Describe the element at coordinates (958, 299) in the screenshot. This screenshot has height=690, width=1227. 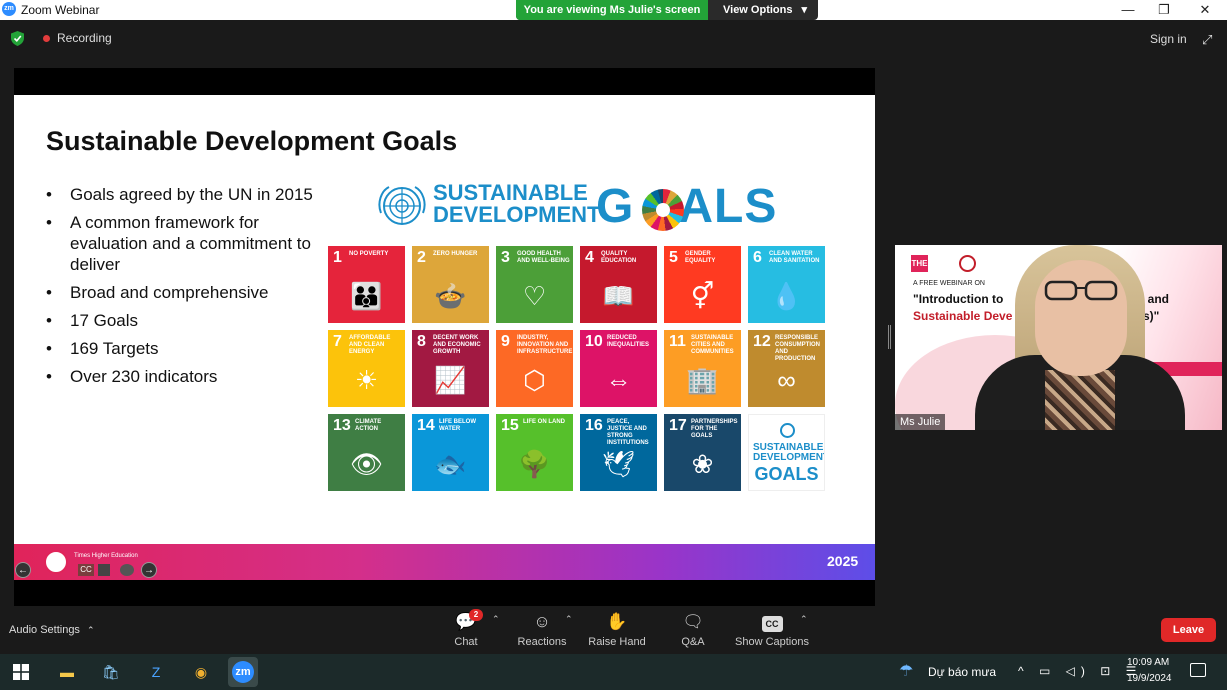
I see `webinar-caption-line2: "Introduction to` at that location.